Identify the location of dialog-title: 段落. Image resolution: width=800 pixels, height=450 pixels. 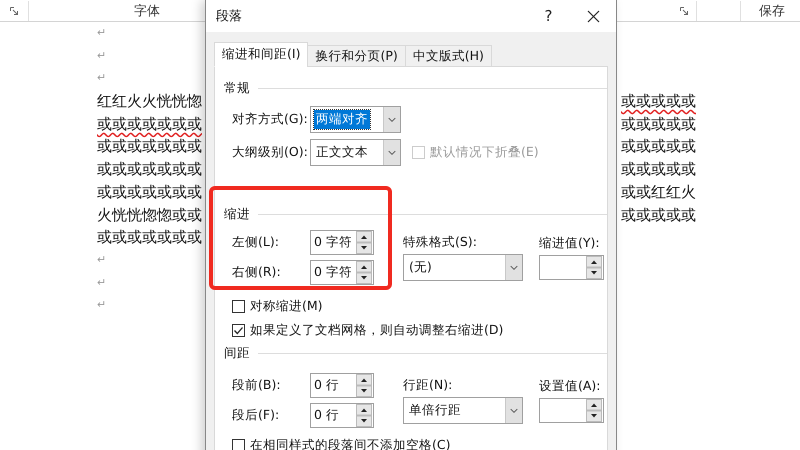
(229, 16).